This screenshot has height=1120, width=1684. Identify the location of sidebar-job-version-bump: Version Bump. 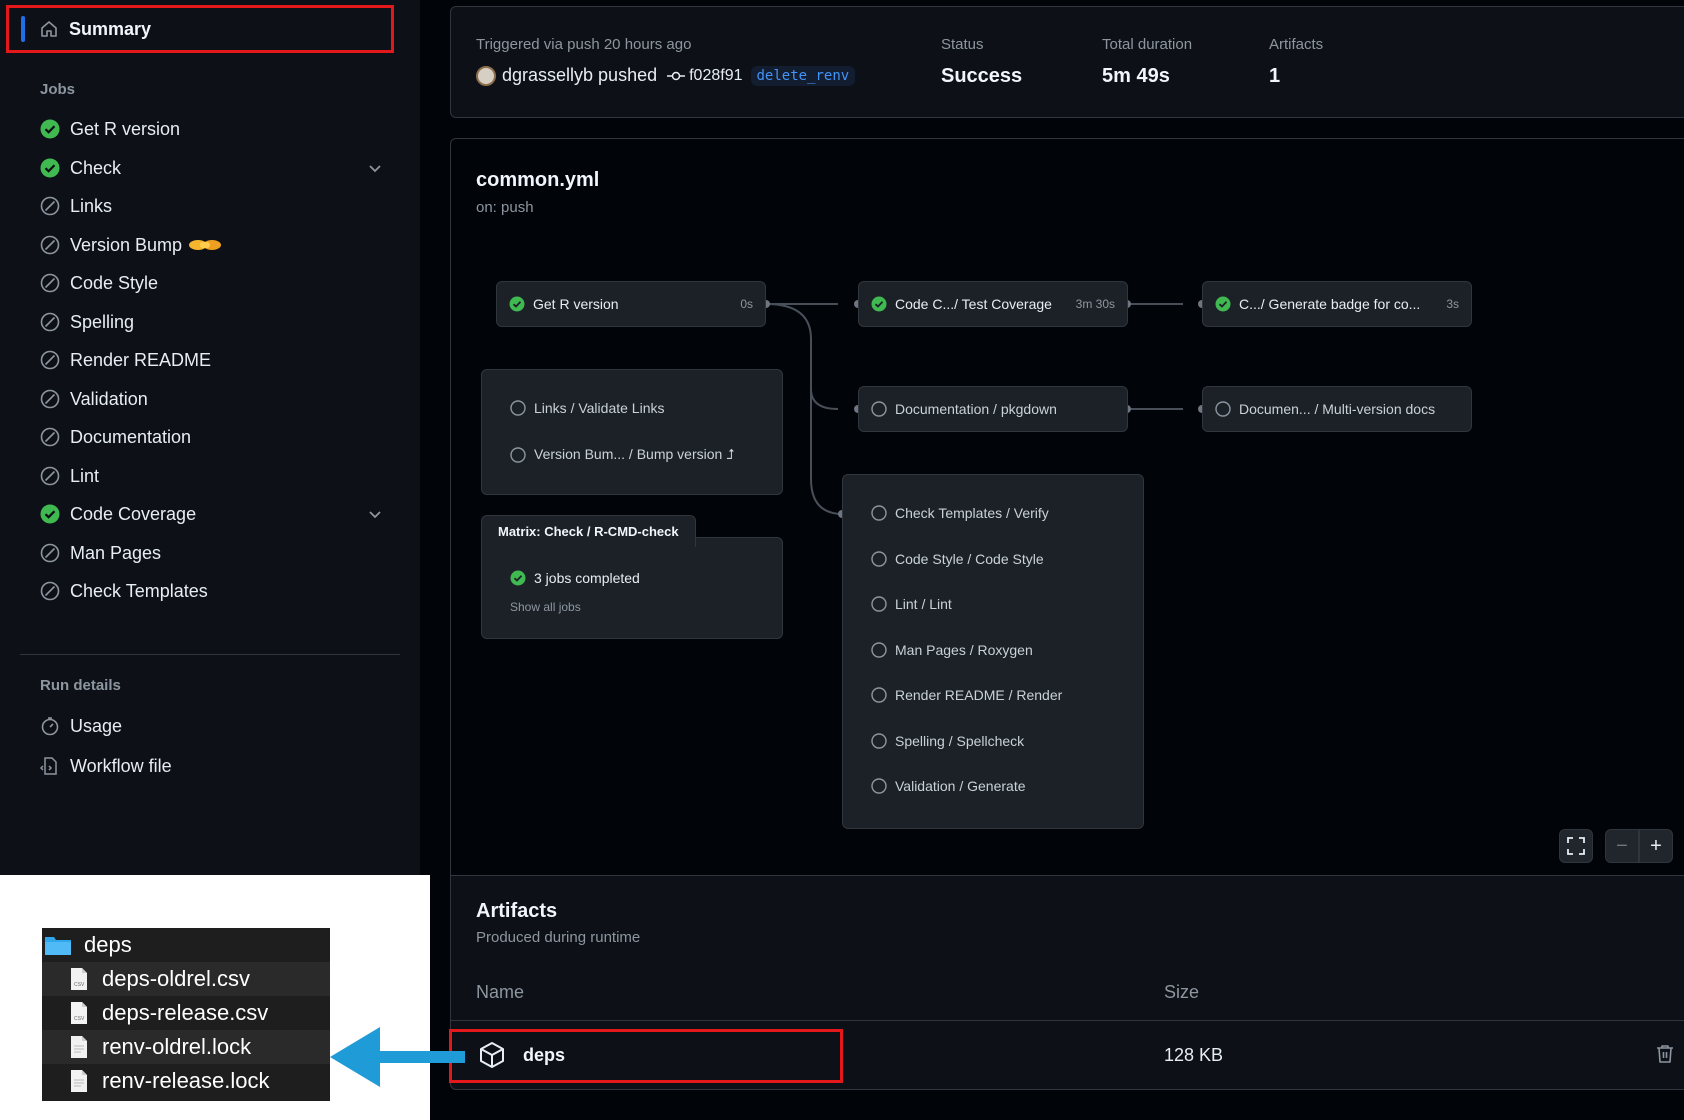
(212, 245).